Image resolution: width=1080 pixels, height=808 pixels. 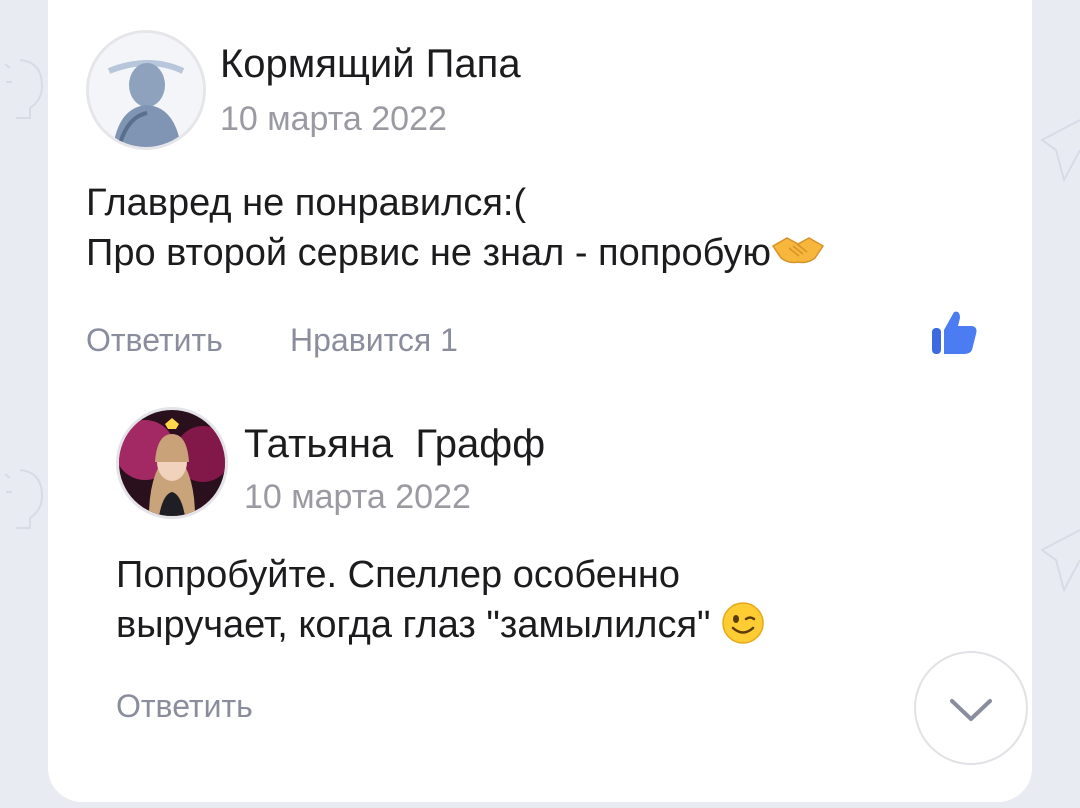 What do you see at coordinates (429, 253) in the screenshot?
I see `comment-text-line-2: Про второй сервис не знал - попробую` at bounding box center [429, 253].